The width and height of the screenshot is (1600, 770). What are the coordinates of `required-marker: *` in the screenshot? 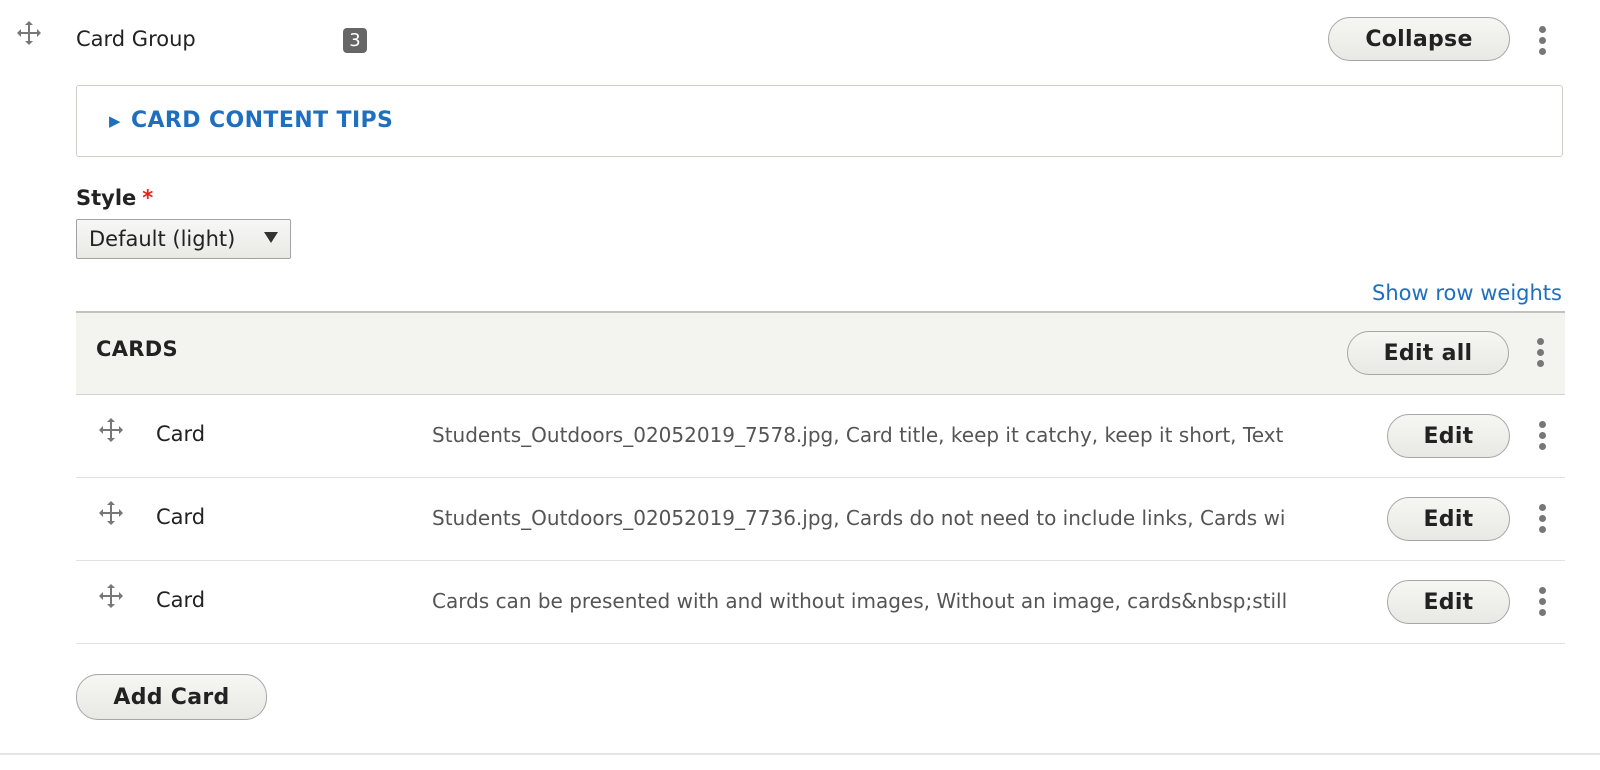 It's located at (148, 198).